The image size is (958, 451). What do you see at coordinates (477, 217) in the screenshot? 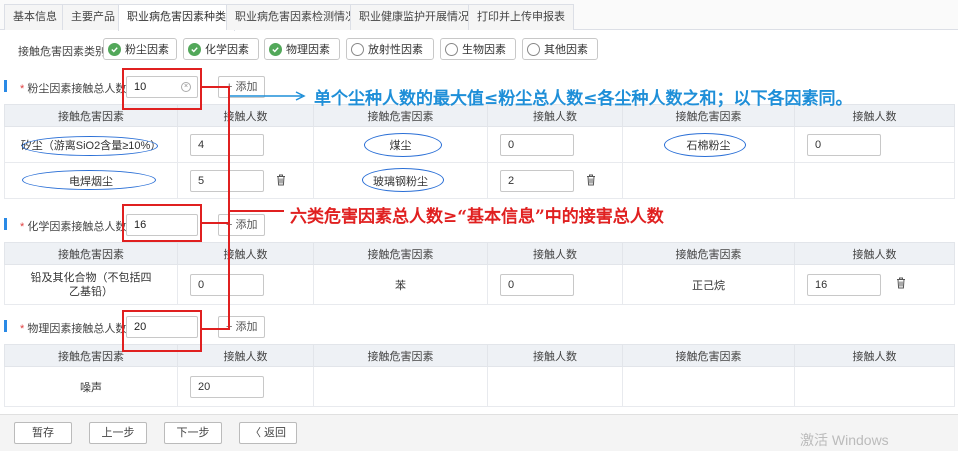
I see `total-rule-note: 六类危害因素总人数≥“基本信息”中的接害总人数` at bounding box center [477, 217].